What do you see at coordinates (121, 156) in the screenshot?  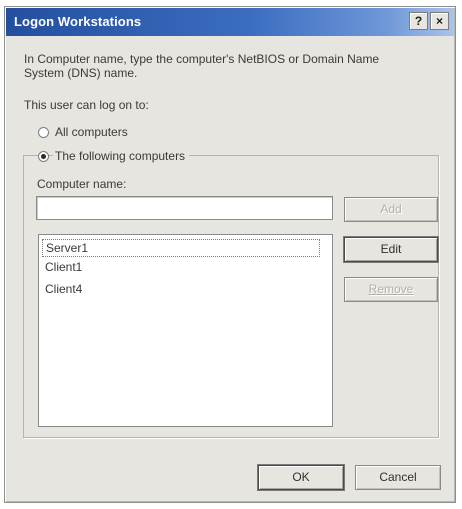 I see `following-computers-label: The following computers` at bounding box center [121, 156].